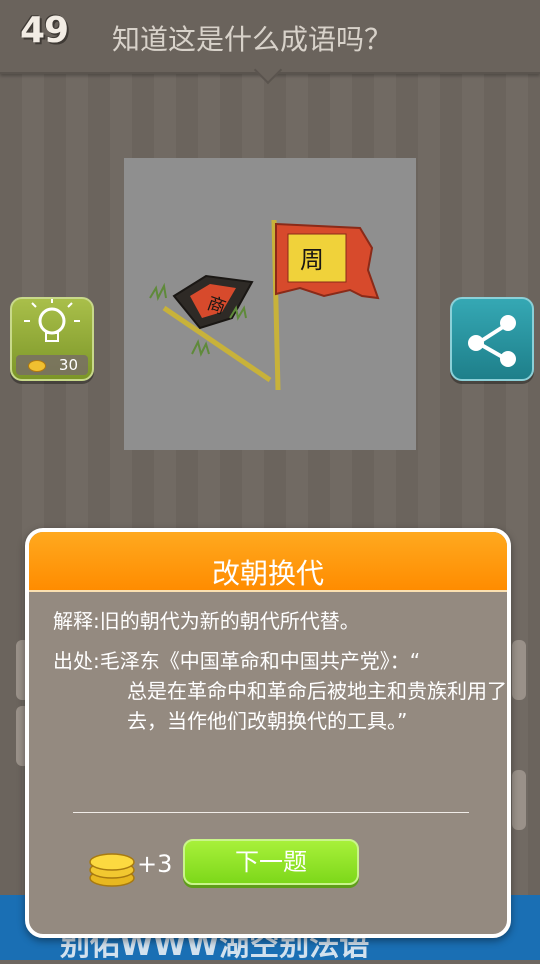  What do you see at coordinates (155, 864) in the screenshot?
I see `reward-amount: +3` at bounding box center [155, 864].